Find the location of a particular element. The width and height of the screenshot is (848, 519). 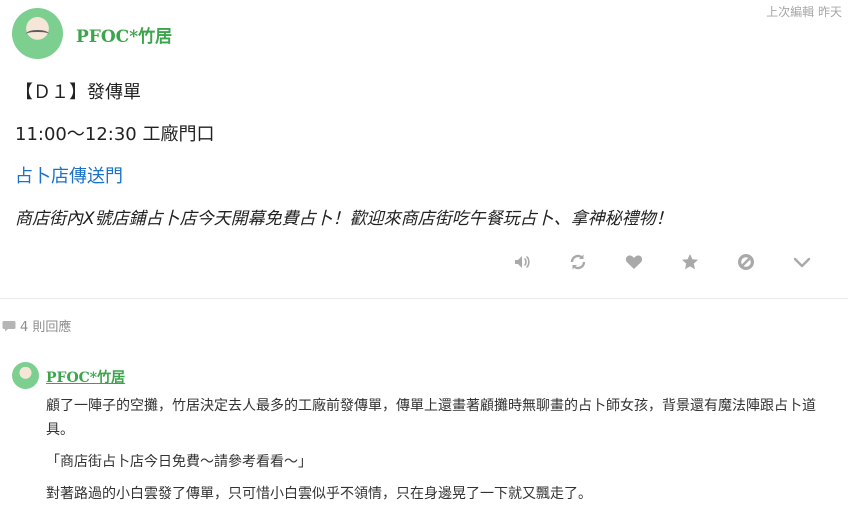

like-button is located at coordinates (634, 262).